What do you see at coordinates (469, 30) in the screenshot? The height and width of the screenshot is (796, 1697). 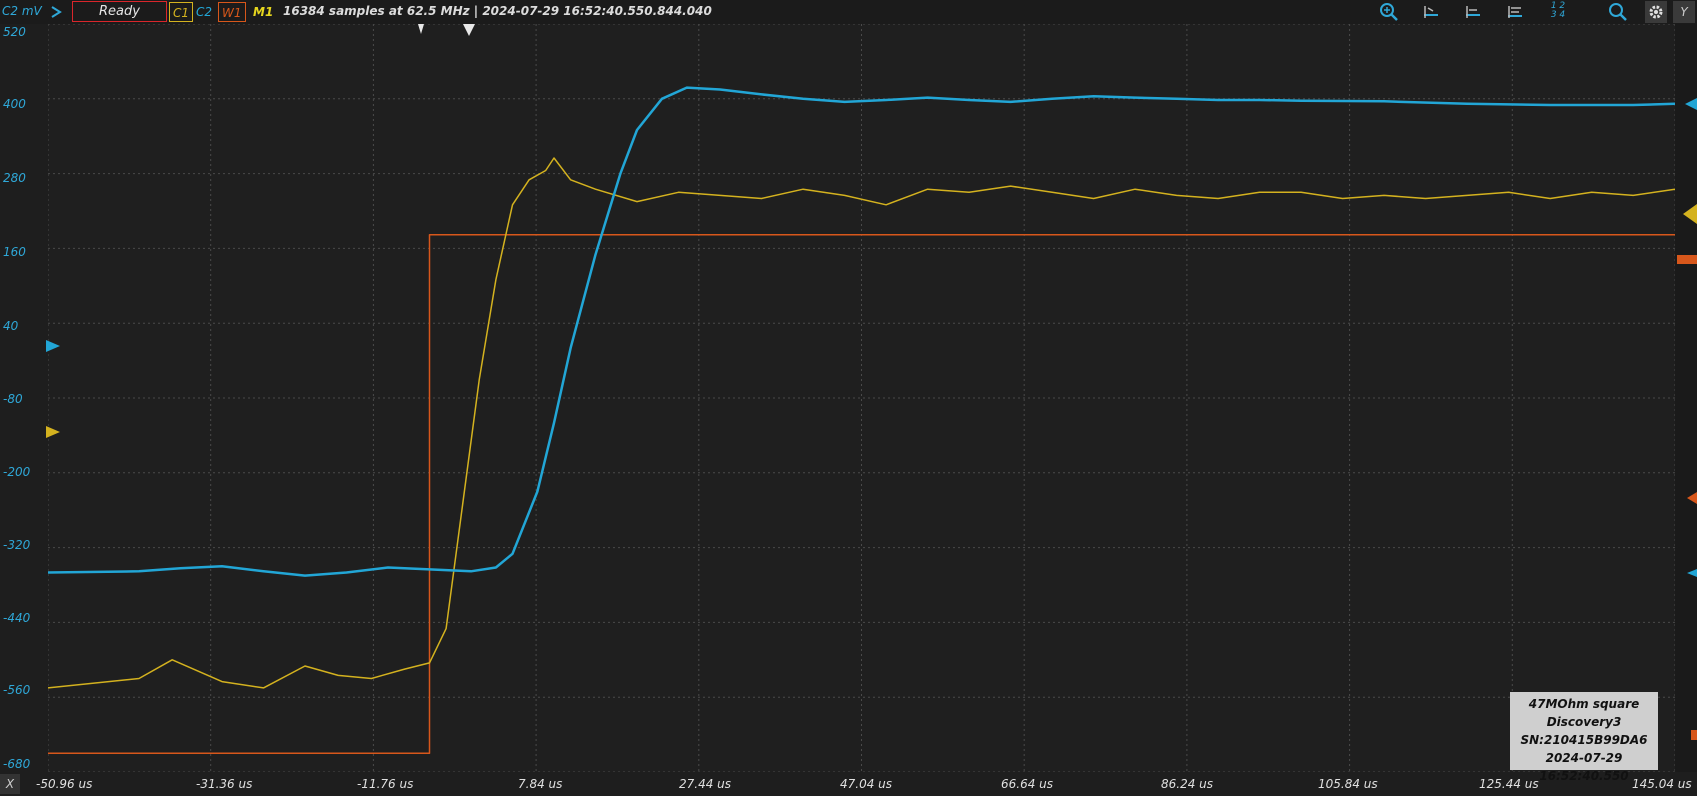 I see `trigger-marker` at bounding box center [469, 30].